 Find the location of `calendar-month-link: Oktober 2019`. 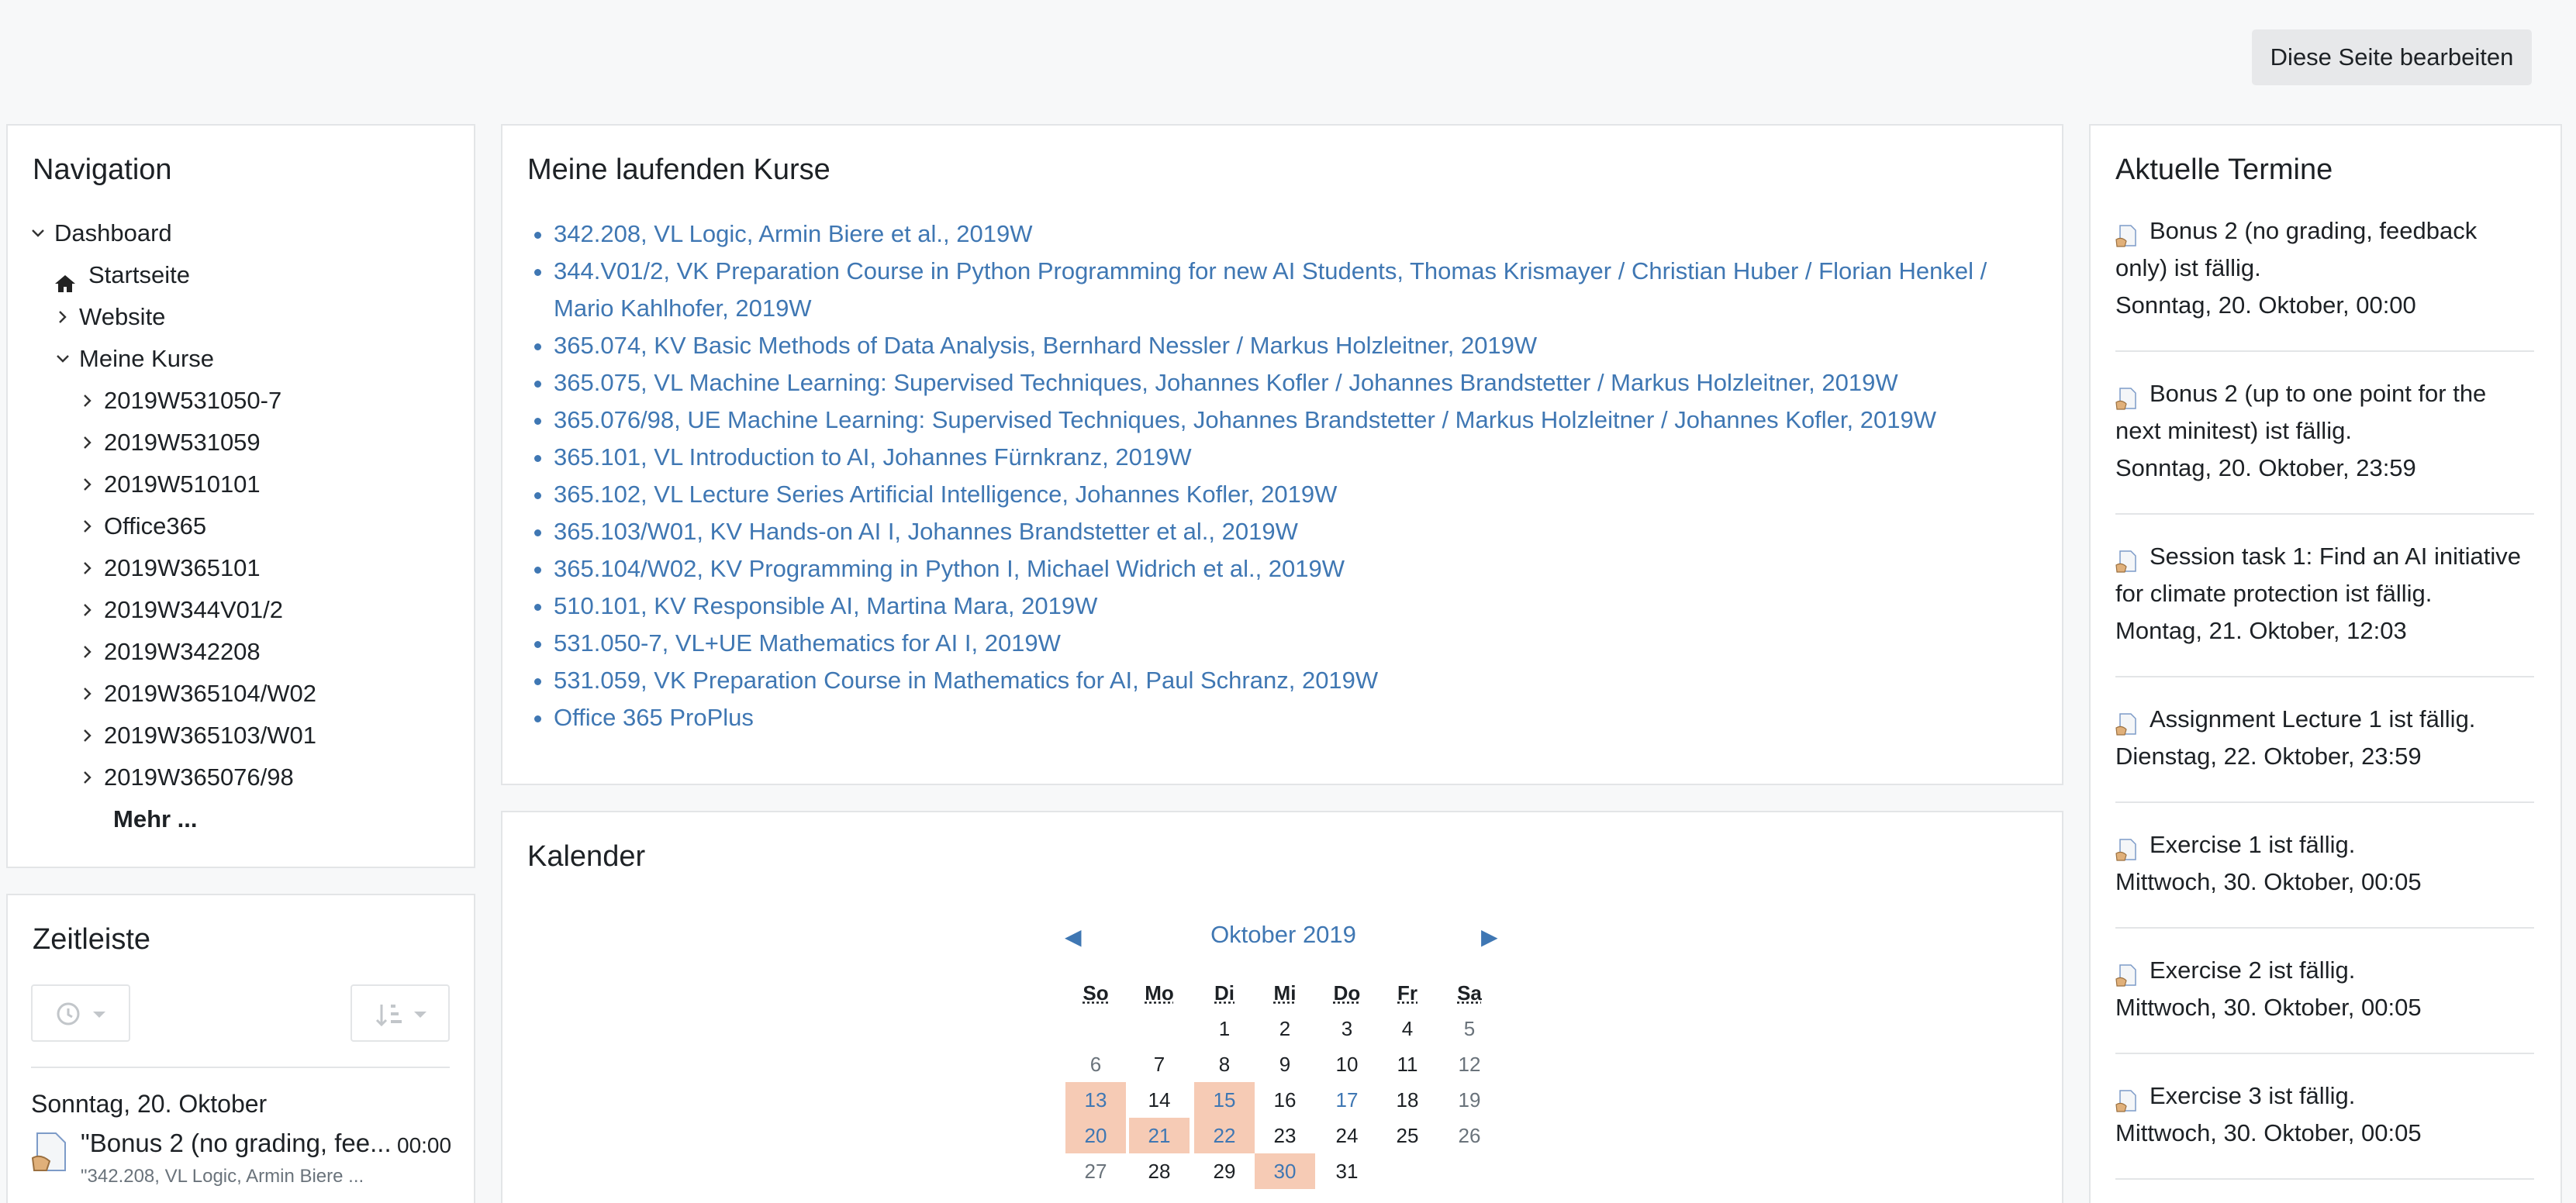

calendar-month-link: Oktober 2019 is located at coordinates (1283, 935).